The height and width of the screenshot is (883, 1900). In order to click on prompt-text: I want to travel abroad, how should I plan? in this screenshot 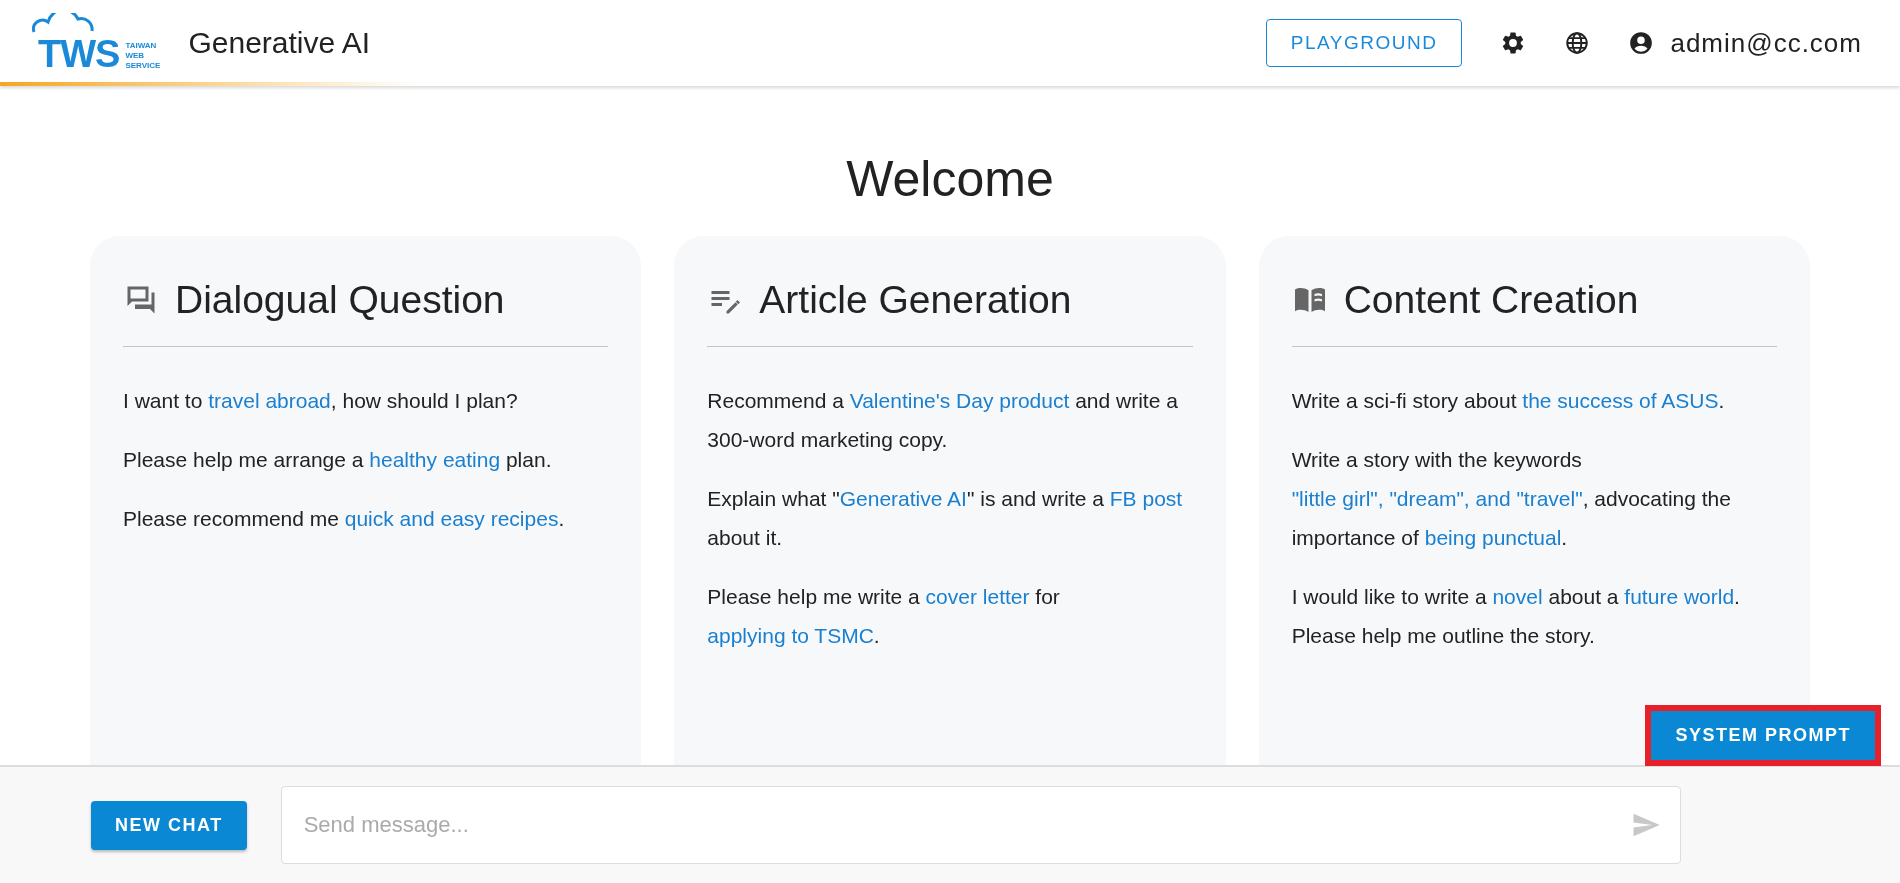, I will do `click(366, 400)`.